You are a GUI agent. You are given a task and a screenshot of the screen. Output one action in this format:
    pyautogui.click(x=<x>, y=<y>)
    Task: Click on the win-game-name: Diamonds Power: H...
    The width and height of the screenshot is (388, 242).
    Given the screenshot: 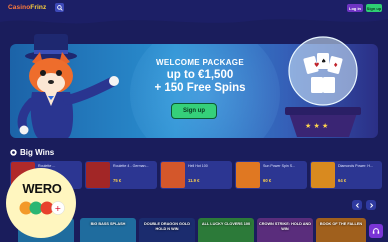 What is the action you would take?
    pyautogui.click(x=355, y=166)
    